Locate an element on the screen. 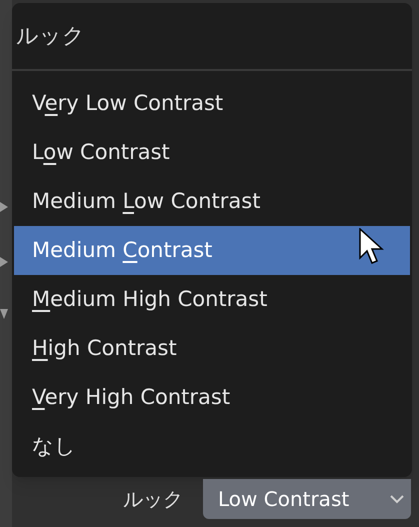  menu-item: Very High Contrast is located at coordinates (212, 397).